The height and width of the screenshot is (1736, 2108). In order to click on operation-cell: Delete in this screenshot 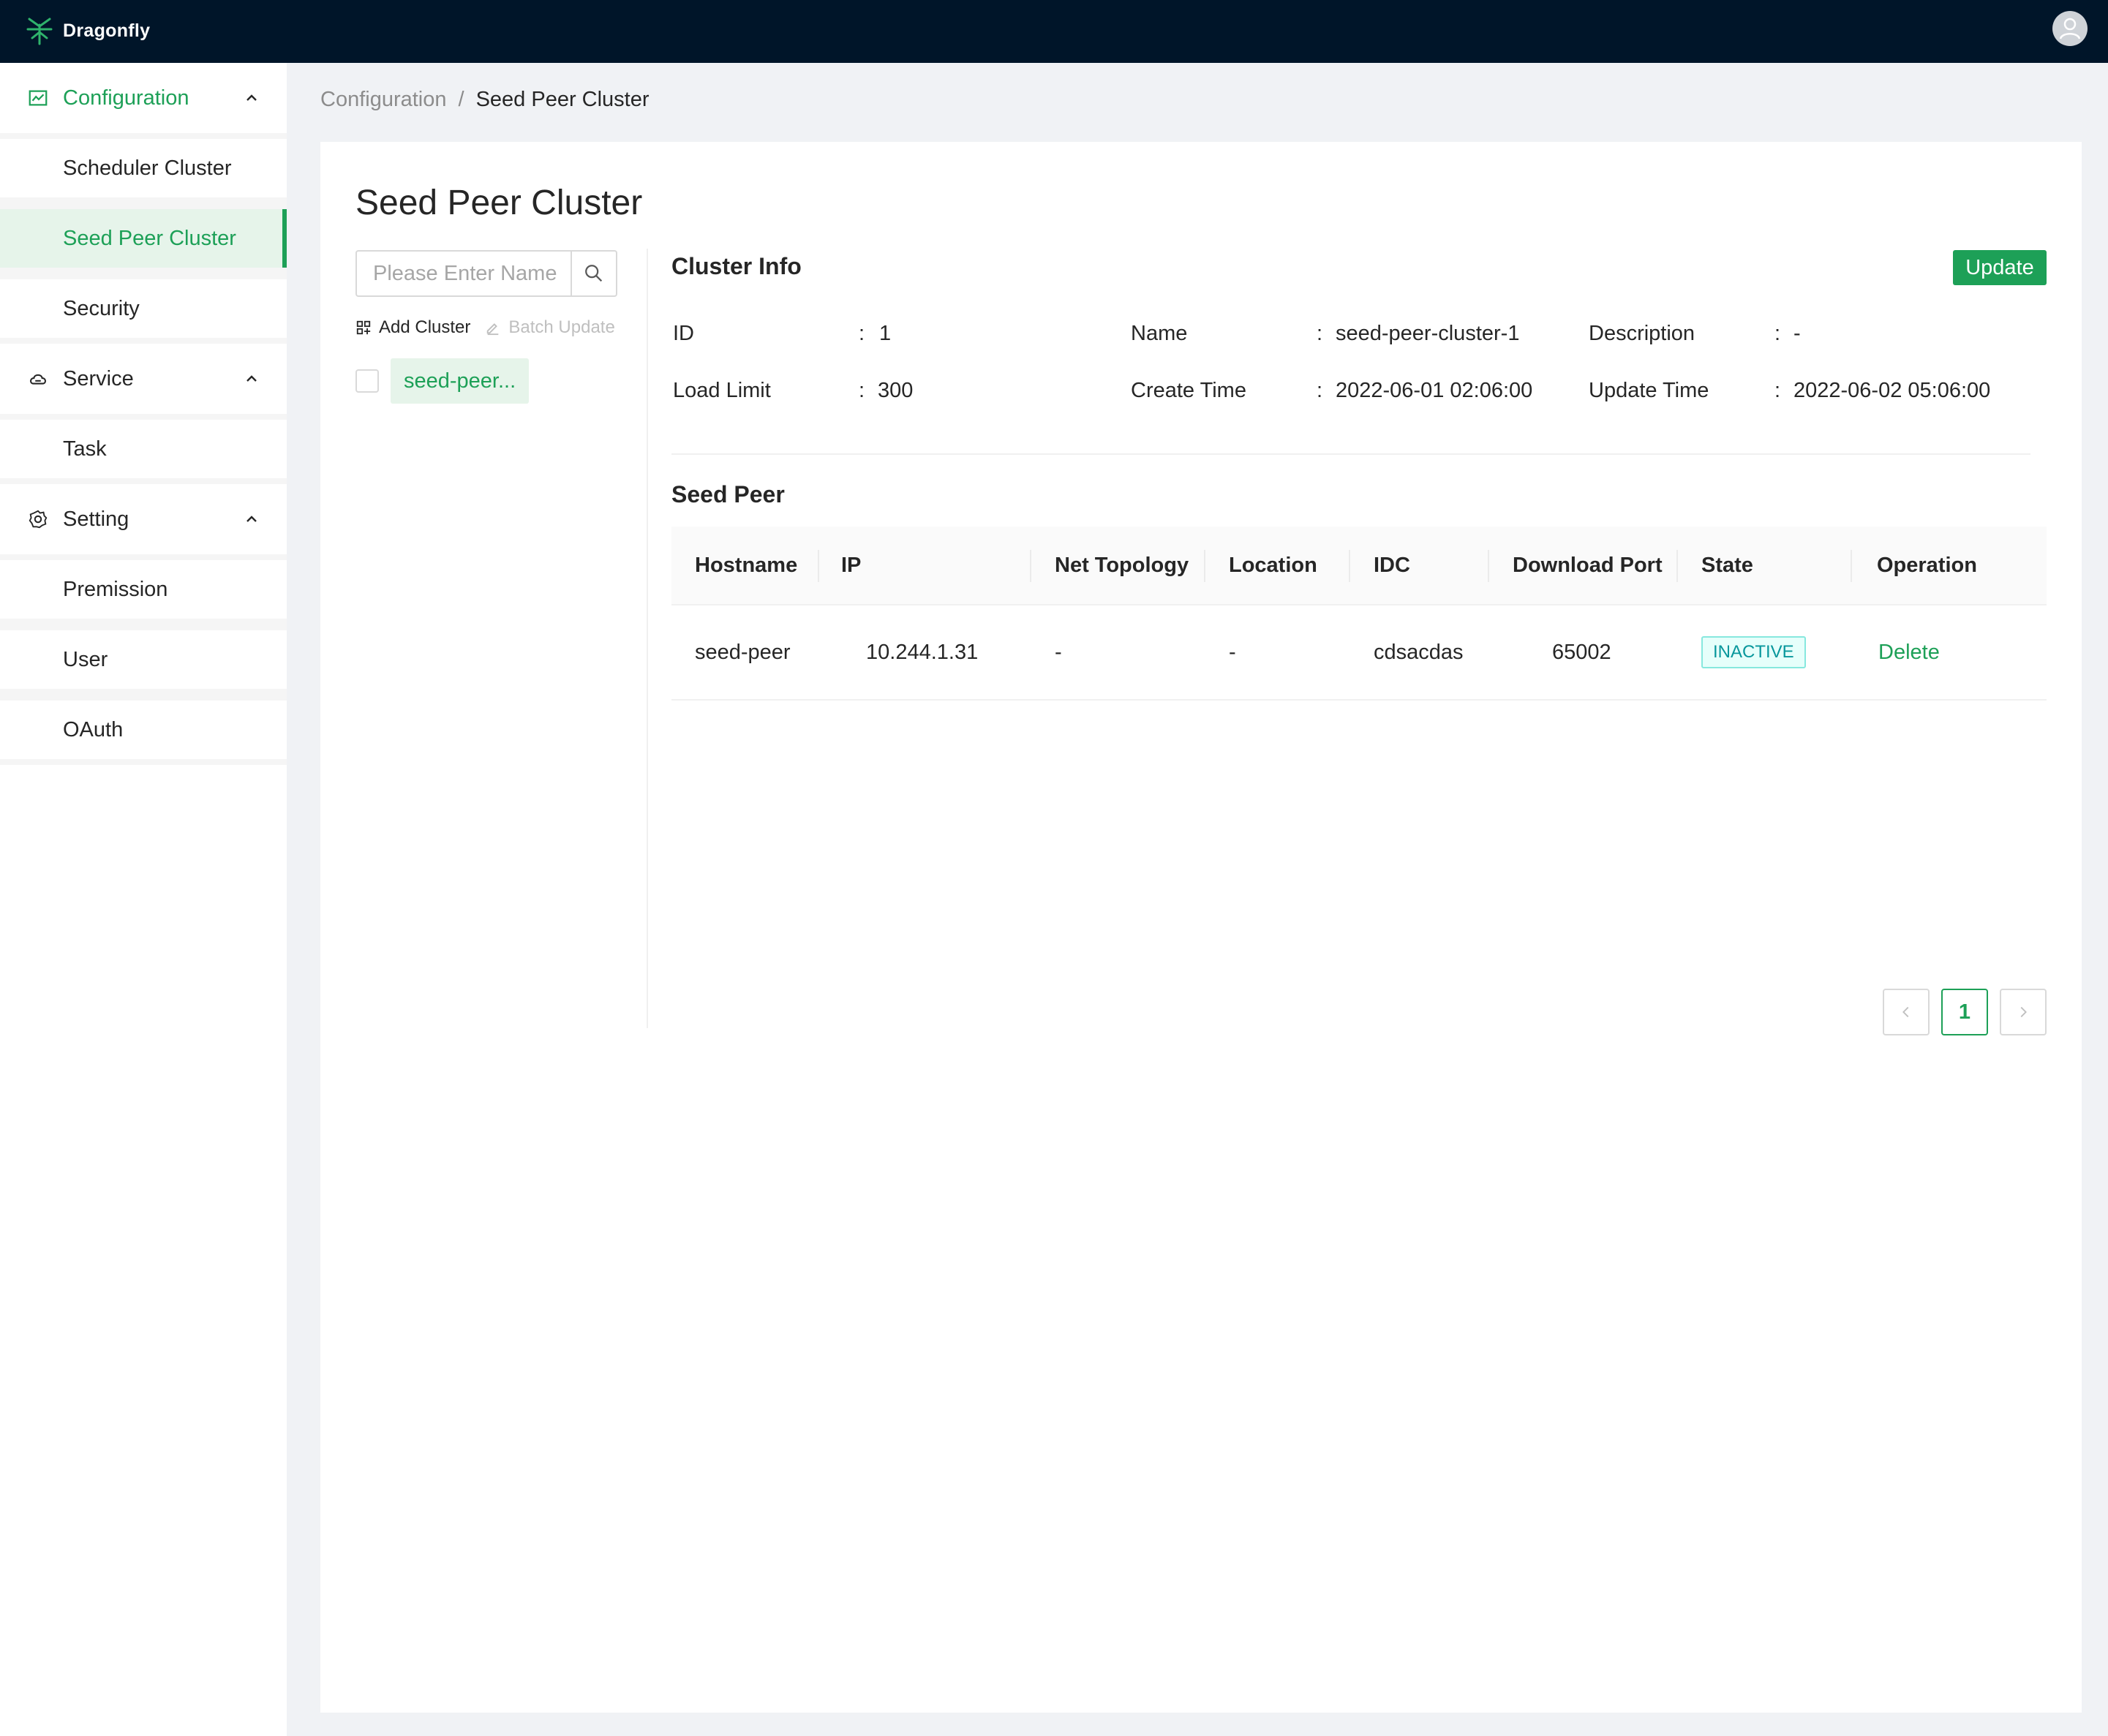, I will do `click(1909, 652)`.